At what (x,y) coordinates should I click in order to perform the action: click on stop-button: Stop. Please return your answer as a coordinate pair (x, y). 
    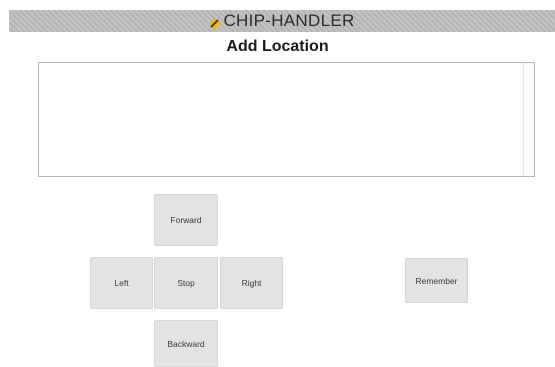
    Looking at the image, I should click on (186, 283).